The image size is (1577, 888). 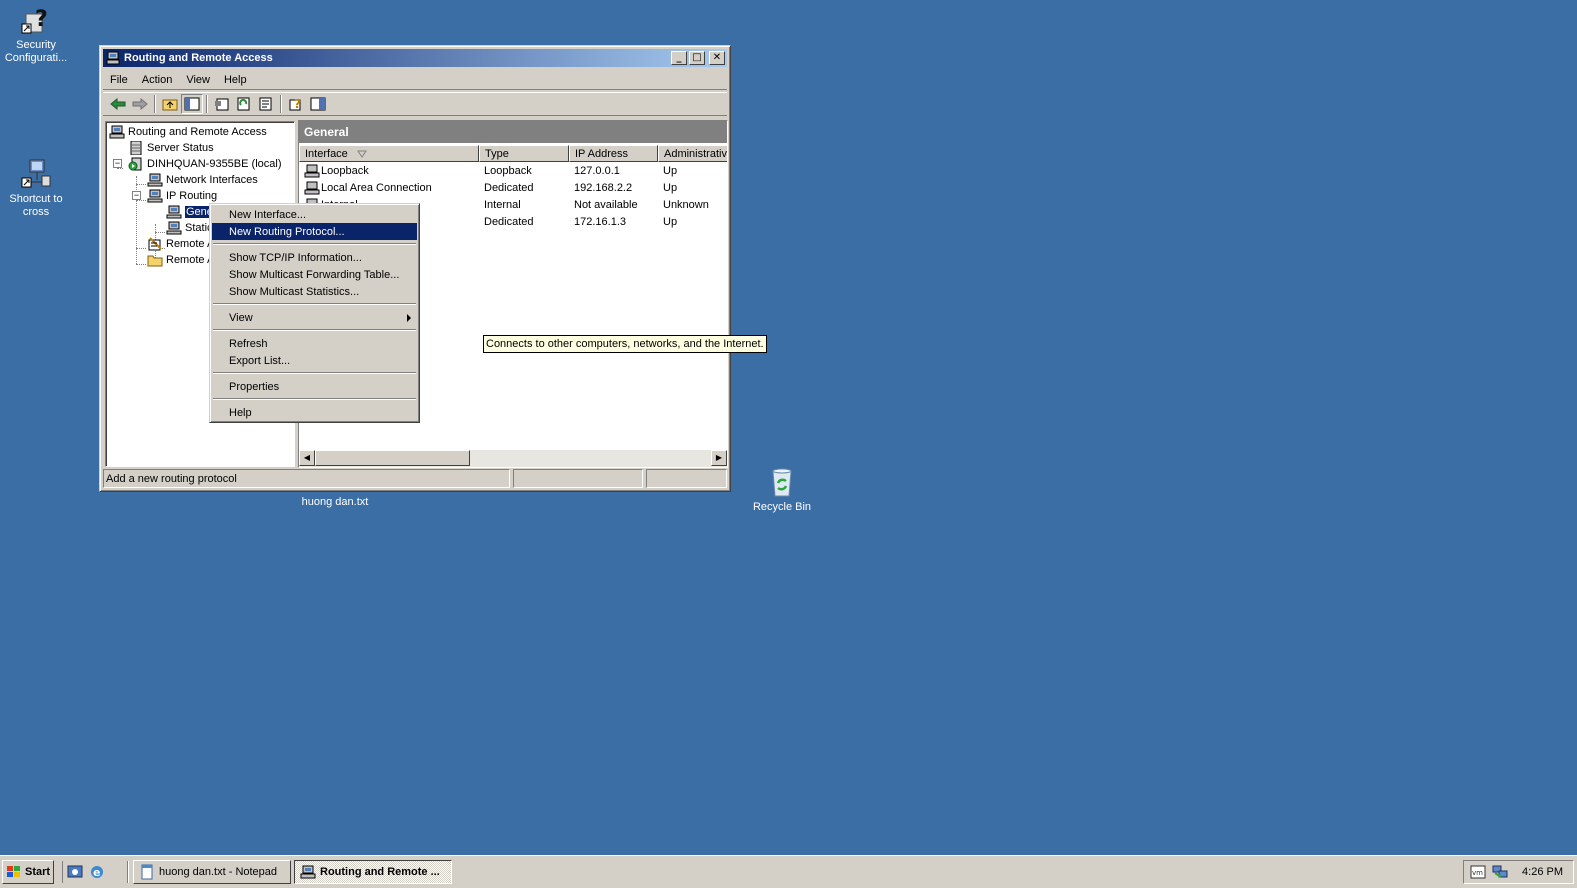 I want to click on start-button: Start, so click(x=28, y=872).